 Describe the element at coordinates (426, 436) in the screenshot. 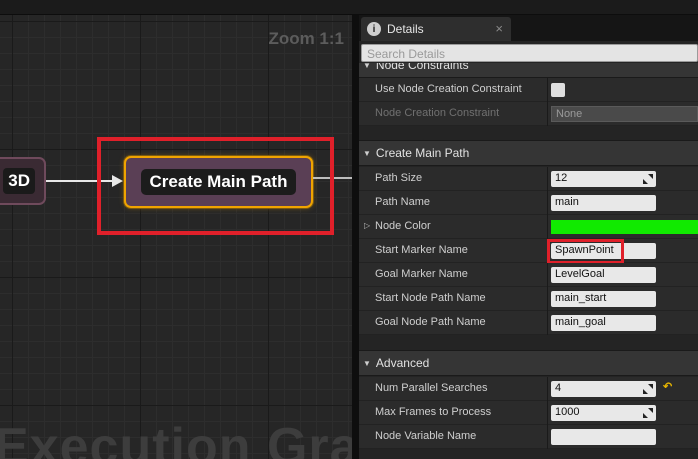

I see `node-variable-name-label: Node Variable Name` at that location.